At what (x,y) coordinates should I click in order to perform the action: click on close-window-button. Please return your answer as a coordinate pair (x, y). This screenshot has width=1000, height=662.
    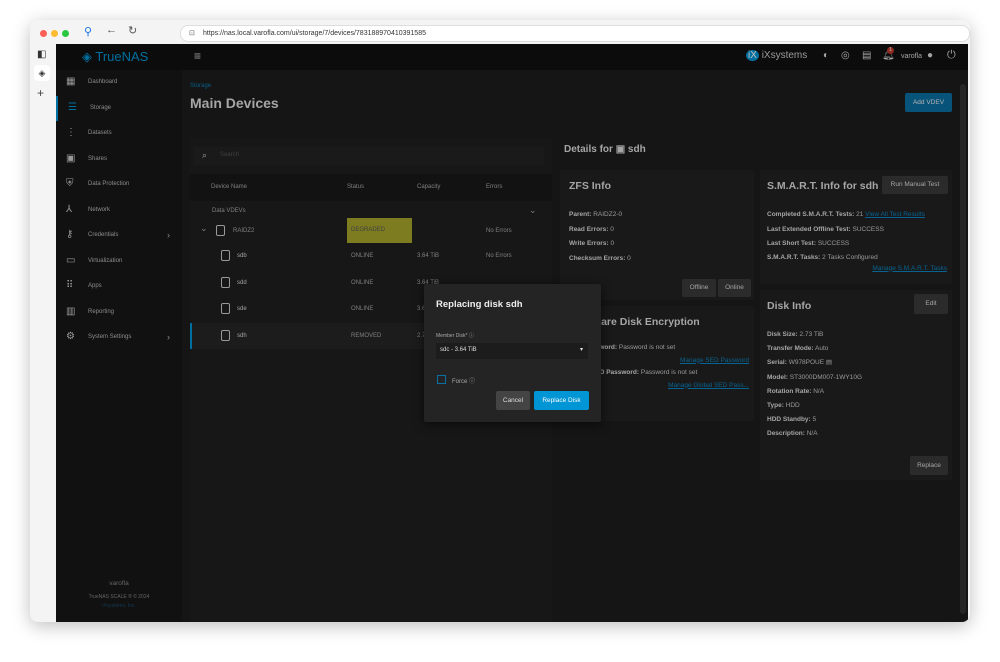
    Looking at the image, I should click on (43, 33).